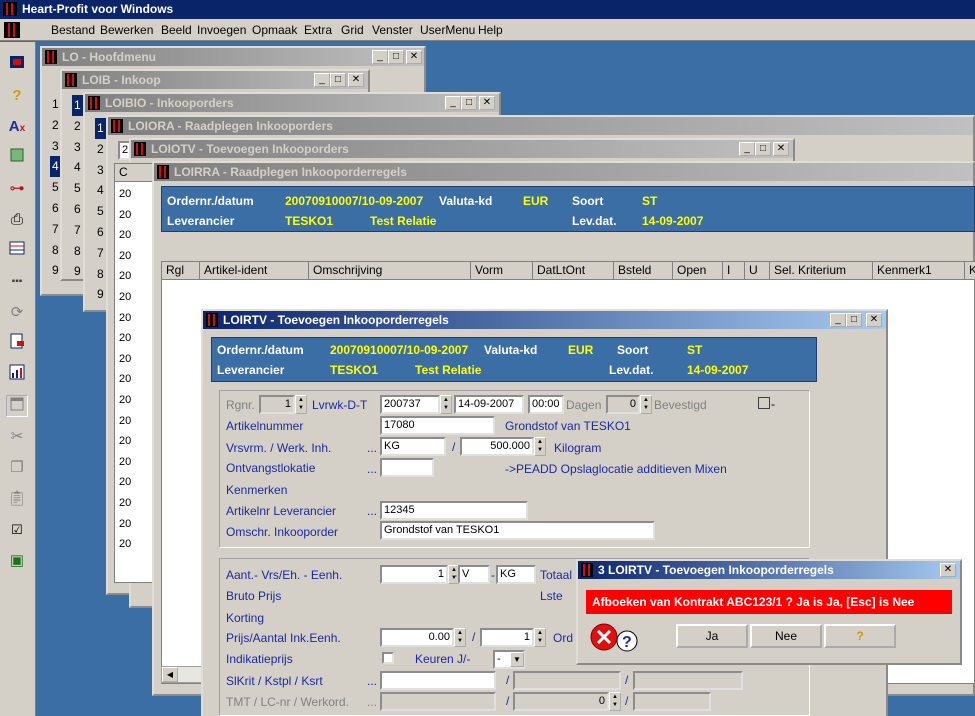 The width and height of the screenshot is (975, 716). I want to click on menu-beeld: Beeld, so click(176, 30).